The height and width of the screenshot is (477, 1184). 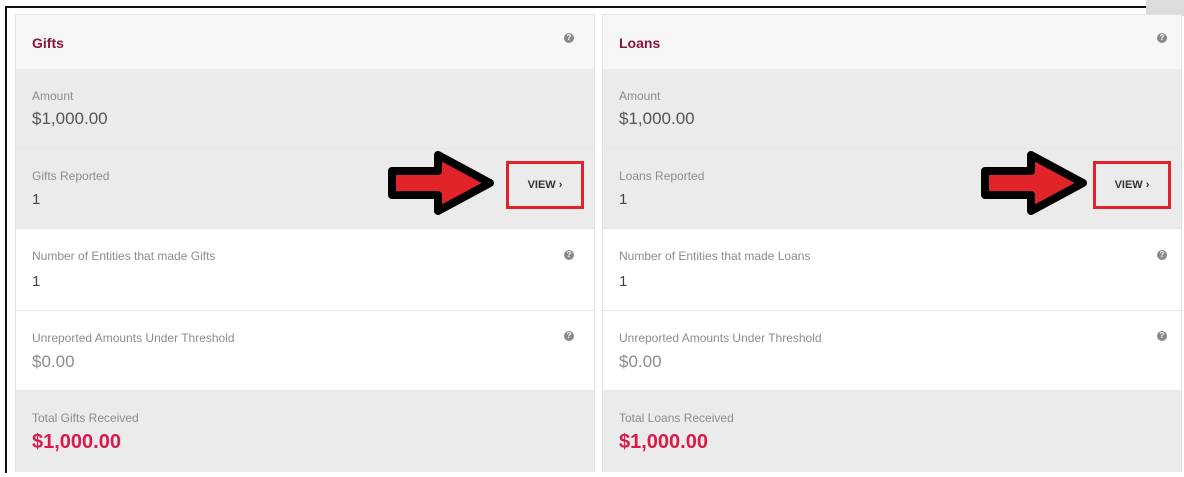 What do you see at coordinates (623, 281) in the screenshot?
I see `loans-entities-value: 1` at bounding box center [623, 281].